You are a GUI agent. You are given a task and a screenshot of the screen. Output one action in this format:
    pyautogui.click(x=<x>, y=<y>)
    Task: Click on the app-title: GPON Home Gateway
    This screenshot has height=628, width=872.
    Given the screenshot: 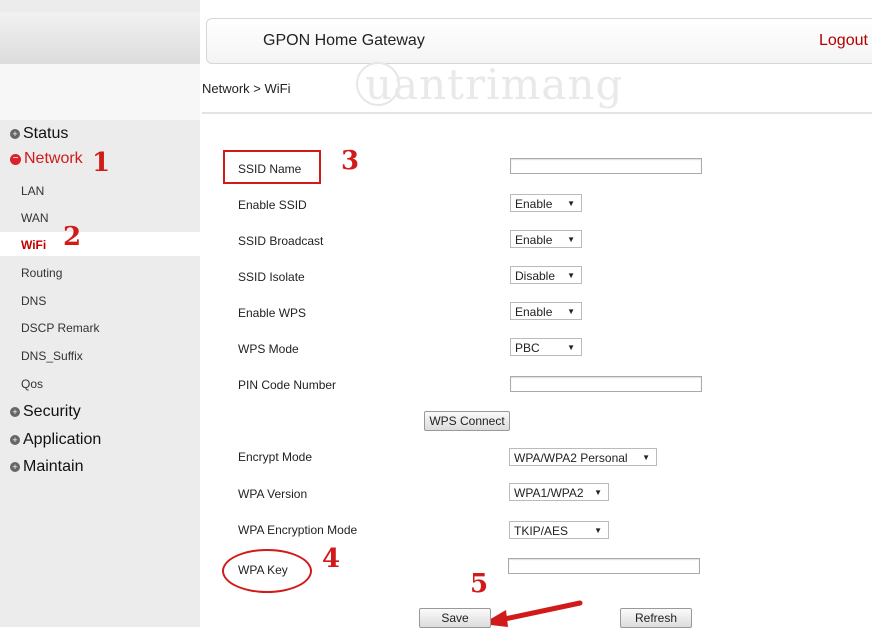 What is the action you would take?
    pyautogui.click(x=344, y=40)
    